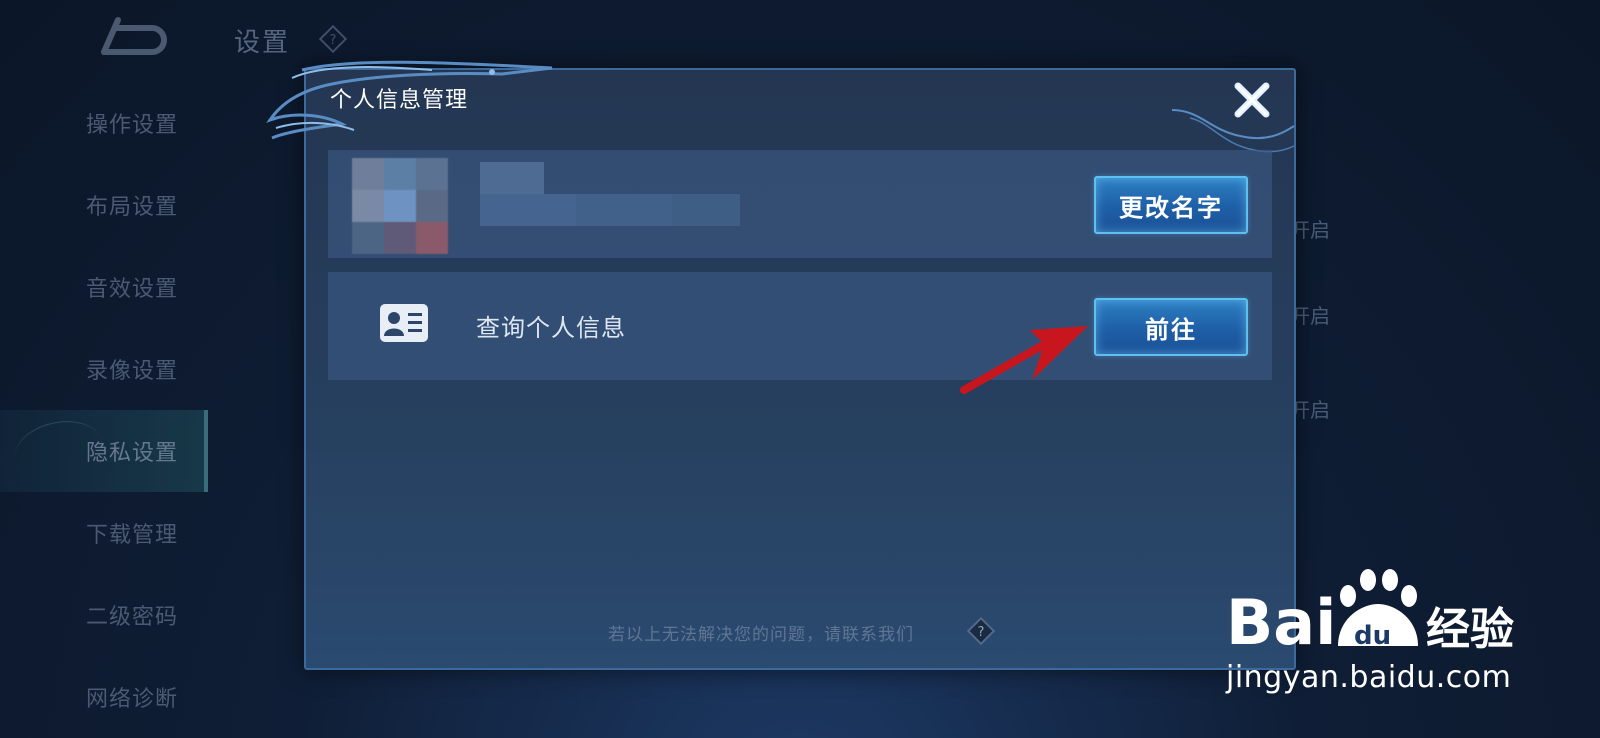  Describe the element at coordinates (1252, 100) in the screenshot. I see `close-x-icon` at that location.